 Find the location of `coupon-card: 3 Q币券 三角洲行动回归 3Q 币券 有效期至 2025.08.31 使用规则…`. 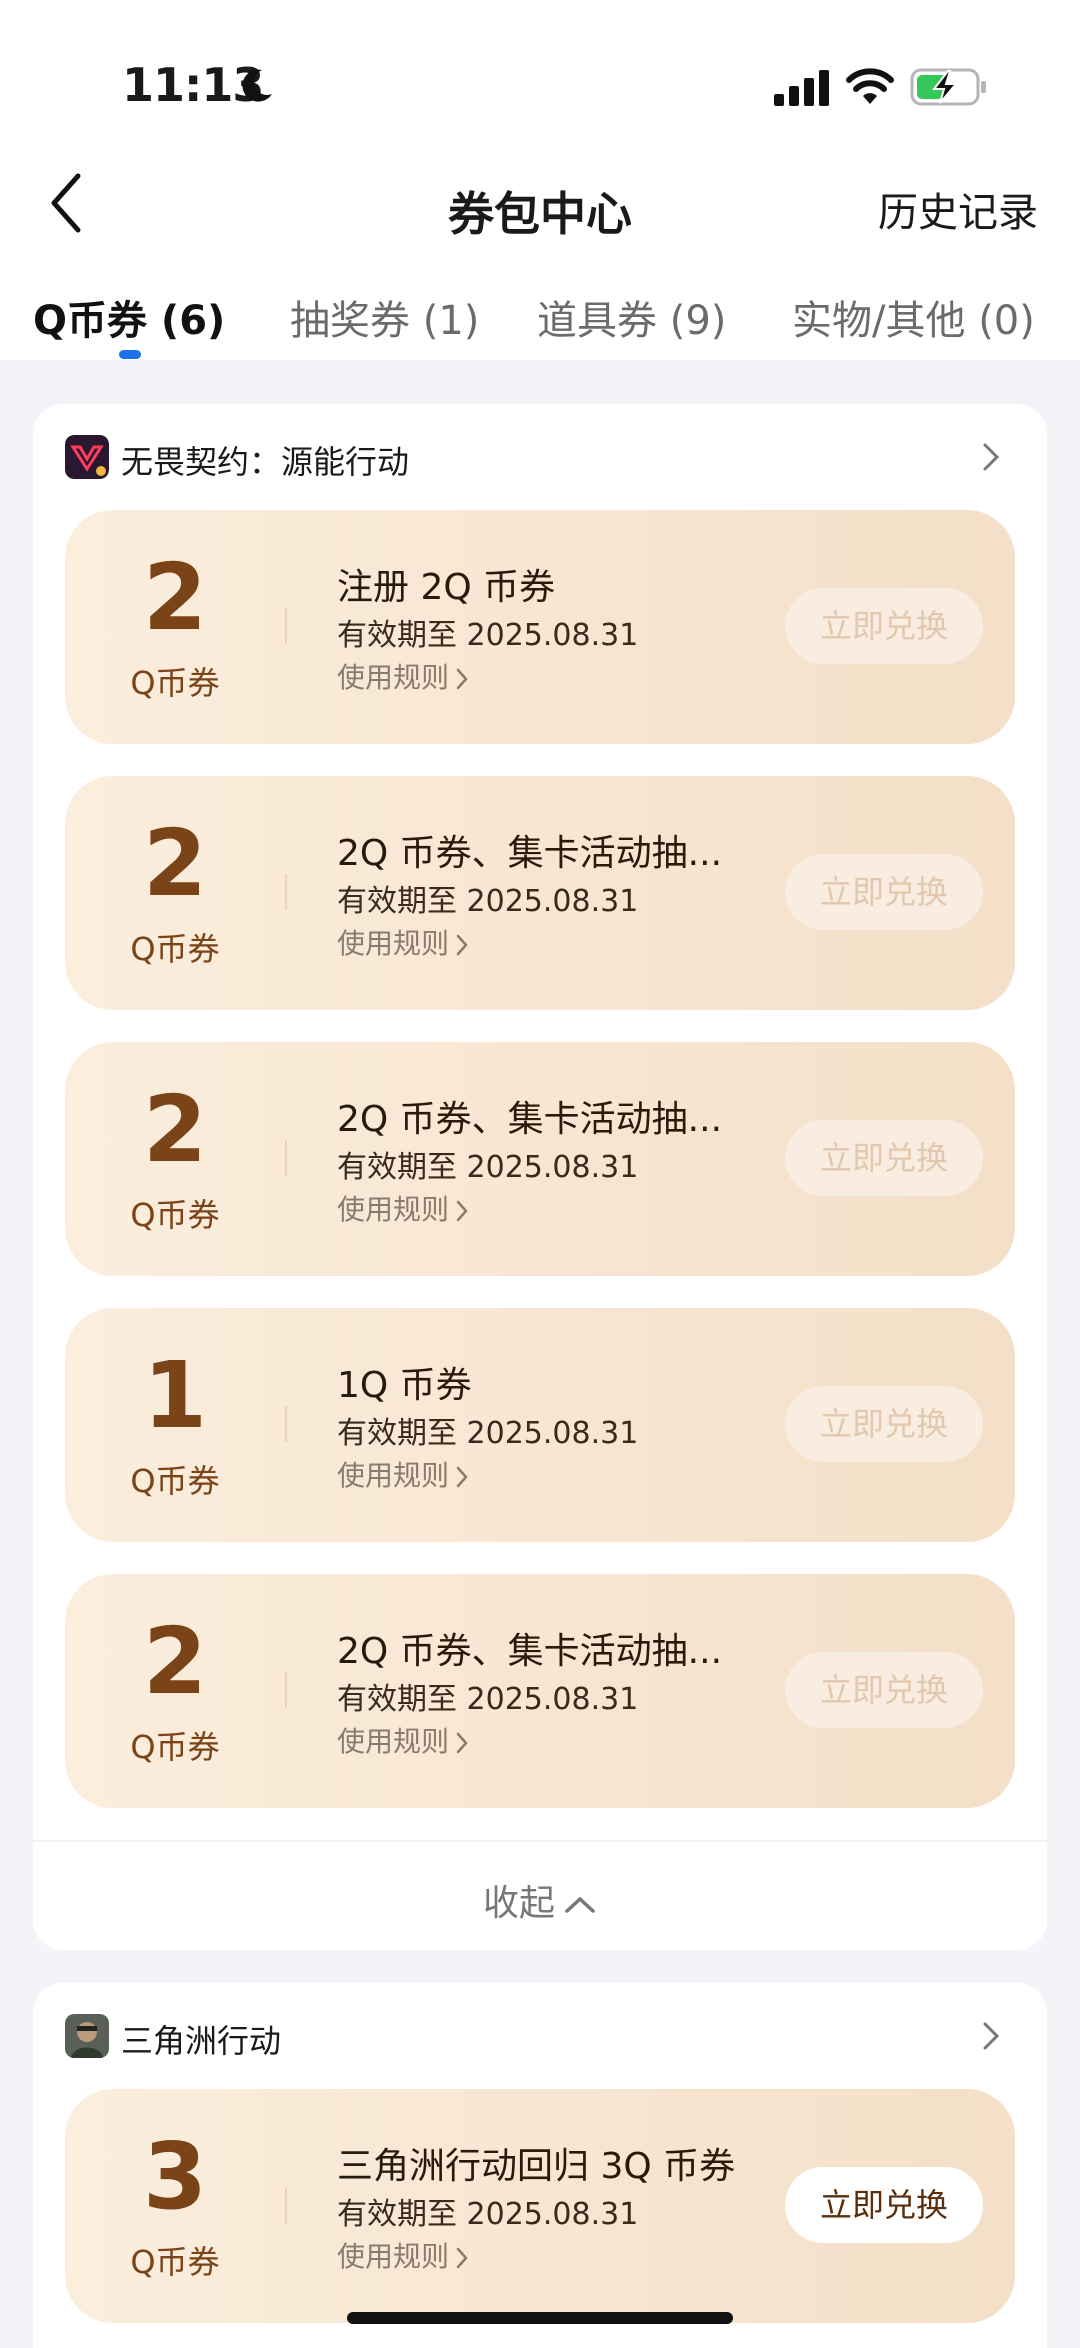

coupon-card: 3 Q币券 三角洲行动回归 3Q 币券 有效期至 2025.08.31 使用规则… is located at coordinates (540, 2206).